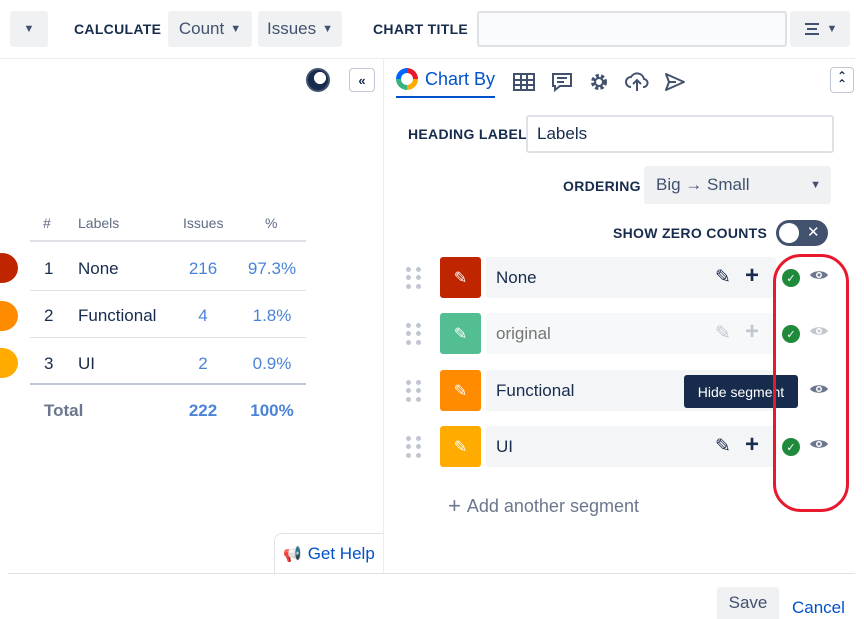  I want to click on table-row-label: None, so click(98, 268).